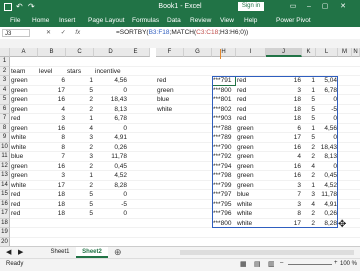 Image resolution: width=360 pixels, height=271 pixels. I want to click on zoom-slider, so click(310, 264).